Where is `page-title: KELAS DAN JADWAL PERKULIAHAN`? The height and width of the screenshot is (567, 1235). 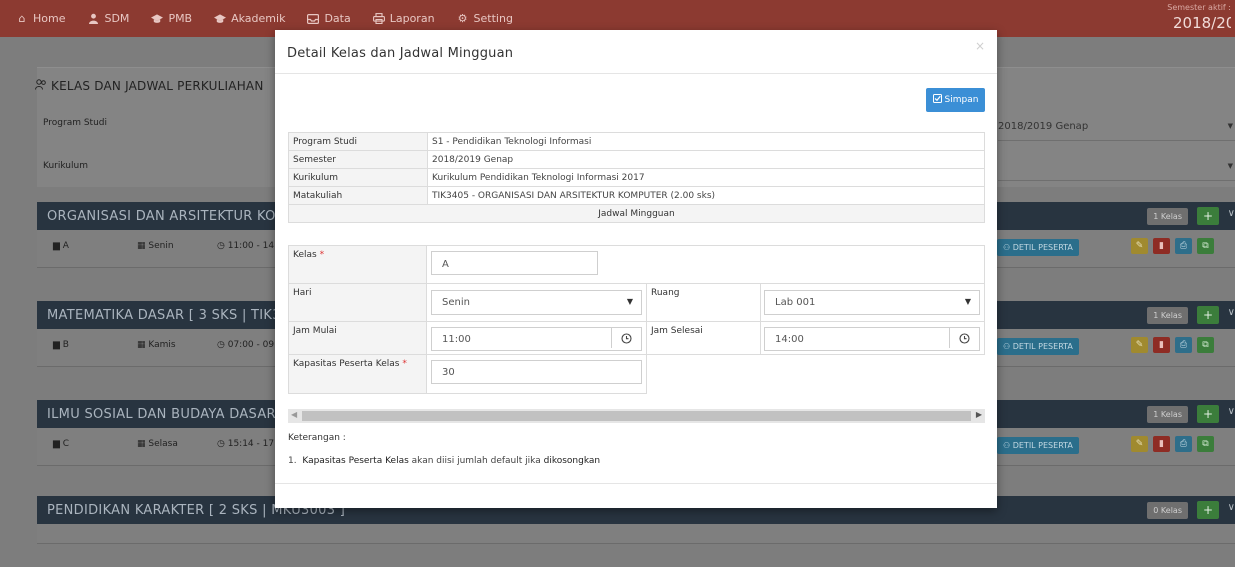 page-title: KELAS DAN JADWAL PERKULIAHAN is located at coordinates (149, 86).